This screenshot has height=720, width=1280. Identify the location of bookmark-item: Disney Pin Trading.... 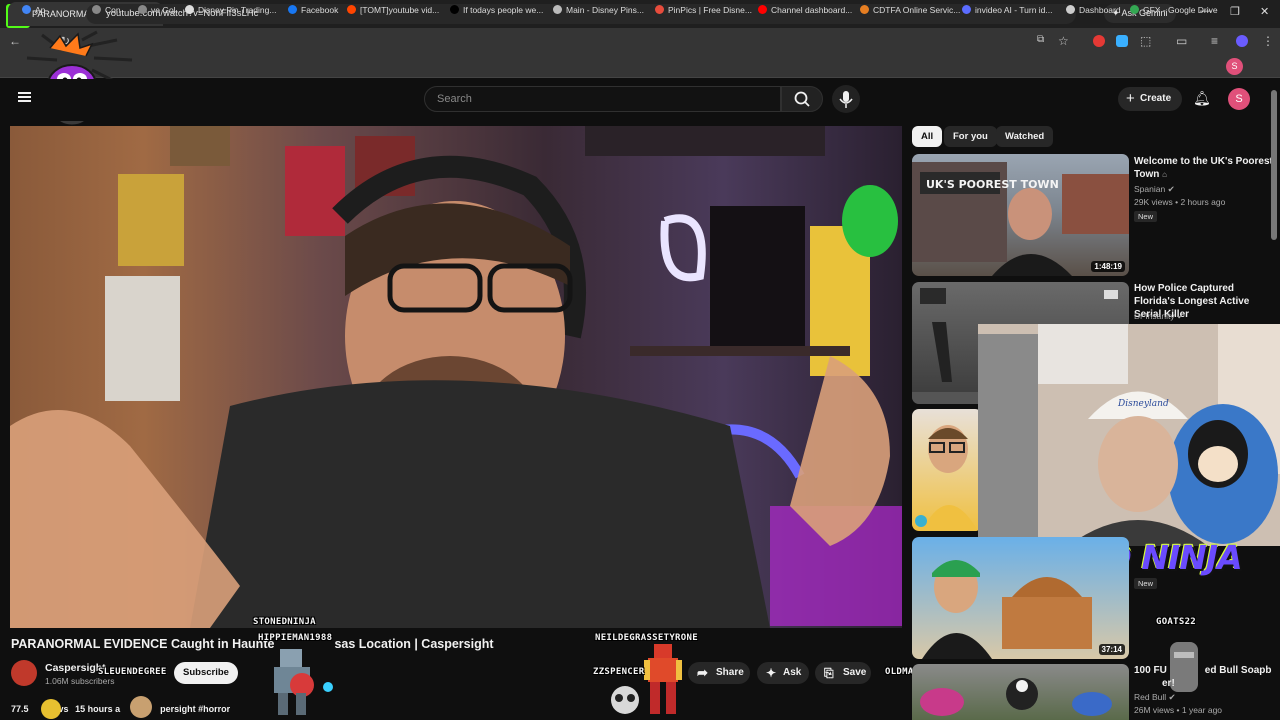
(230, 10).